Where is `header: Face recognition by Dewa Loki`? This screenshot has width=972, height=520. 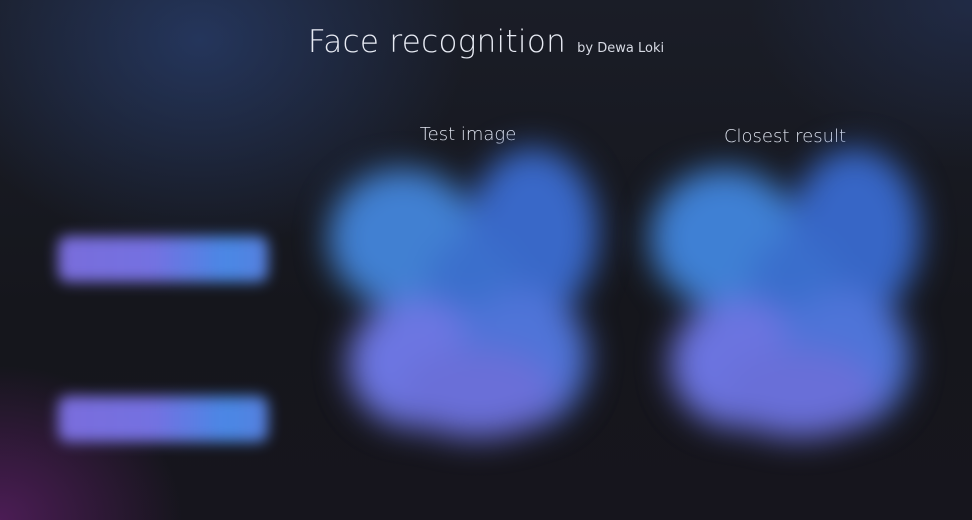 header: Face recognition by Dewa Loki is located at coordinates (486, 42).